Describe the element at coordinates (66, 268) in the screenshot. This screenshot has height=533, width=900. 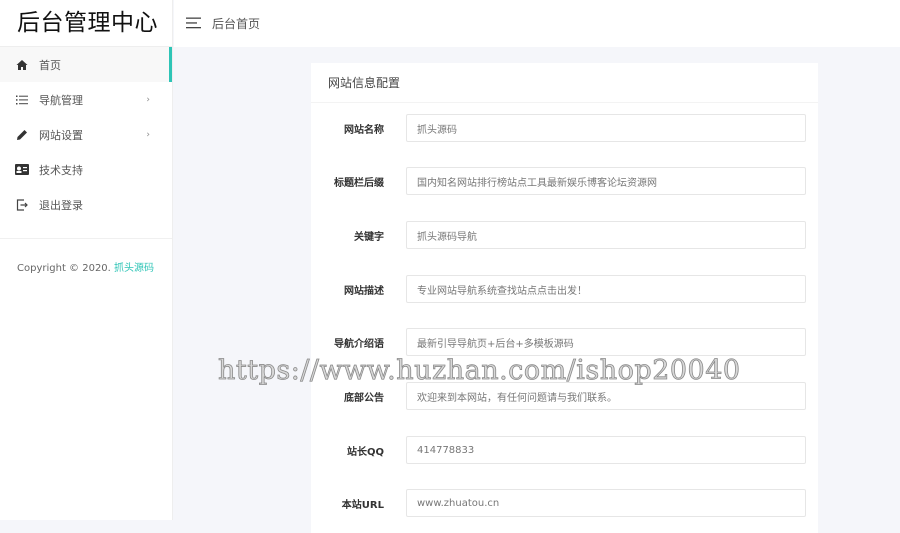
I see `copyright-text: Copyright © 2020.` at that location.